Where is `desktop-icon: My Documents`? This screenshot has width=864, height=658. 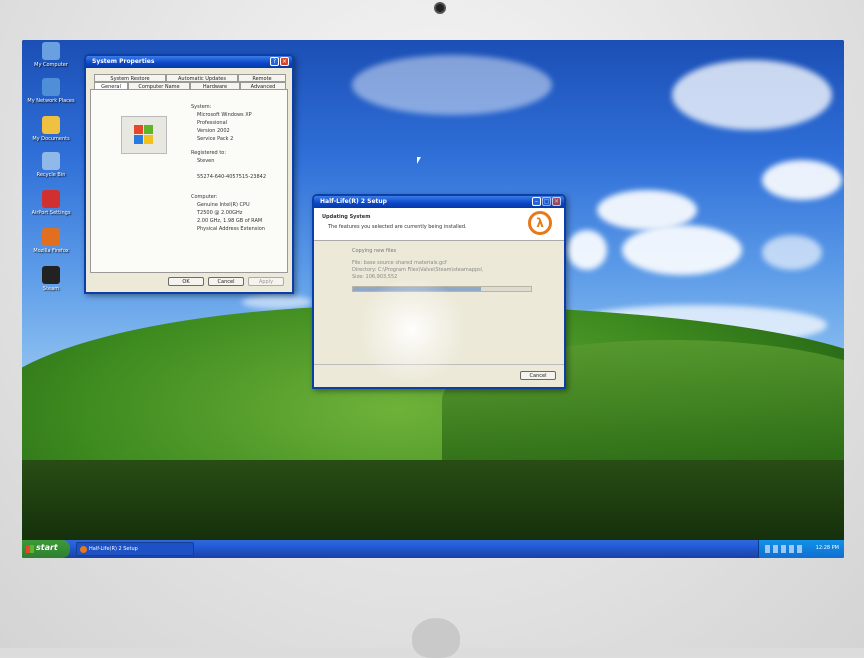
desktop-icon: My Documents is located at coordinates (51, 129).